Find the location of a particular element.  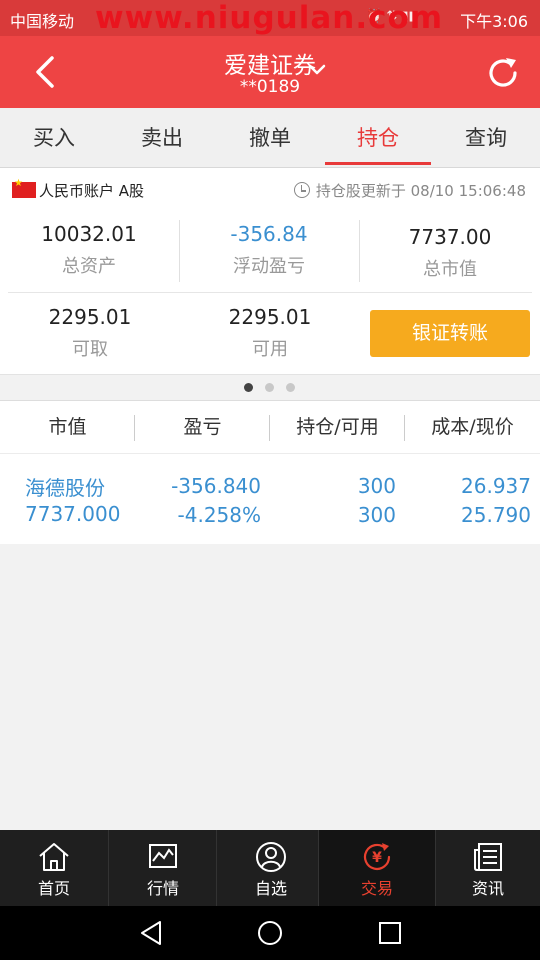

broker-title: 爱建证券 is located at coordinates (270, 63).